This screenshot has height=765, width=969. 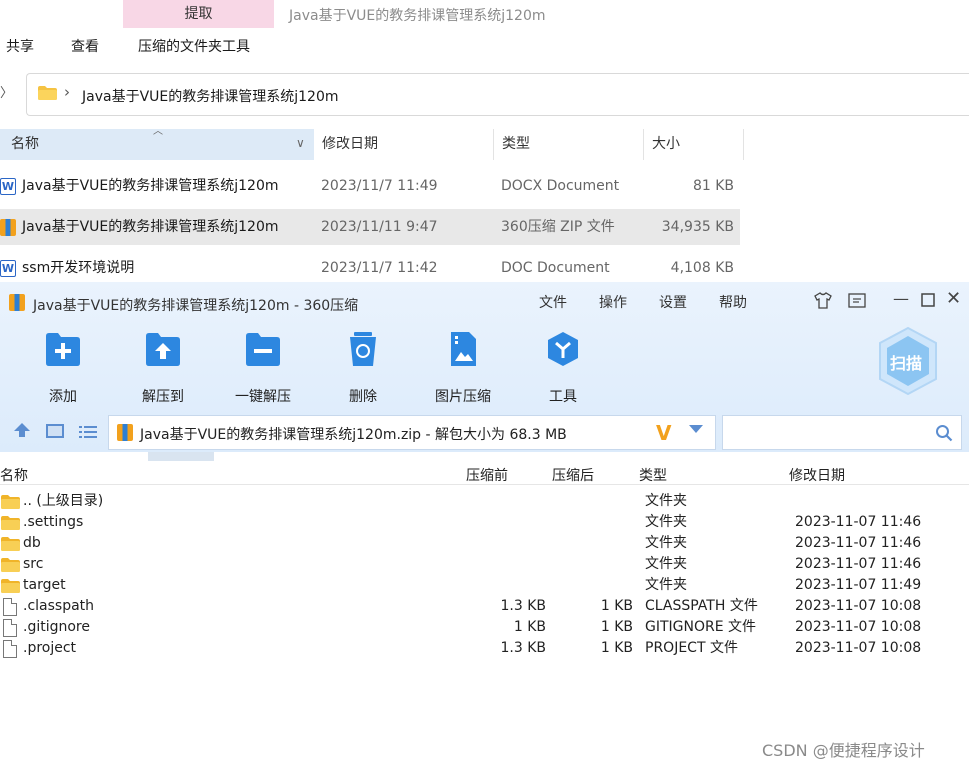 What do you see at coordinates (484, 585) in the screenshot?
I see `list-item: target 文件夹 2023-11-07 11:49` at bounding box center [484, 585].